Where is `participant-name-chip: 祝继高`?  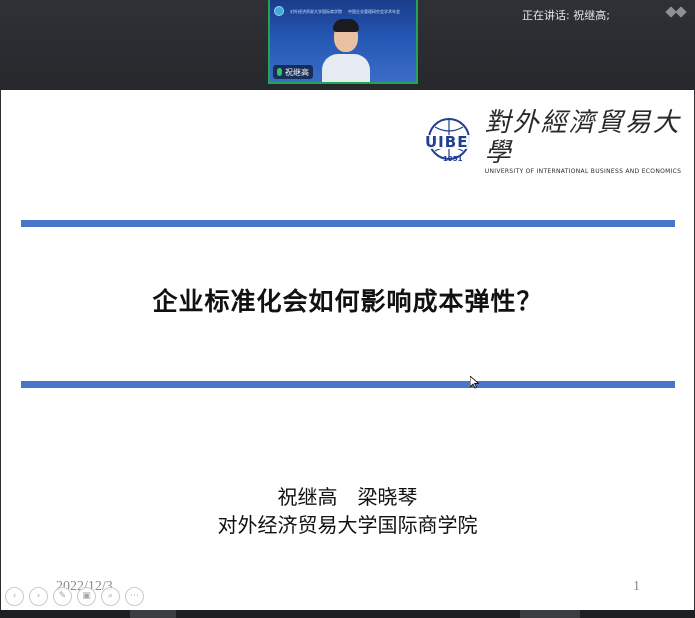
participant-name-chip: 祝继高 is located at coordinates (293, 72).